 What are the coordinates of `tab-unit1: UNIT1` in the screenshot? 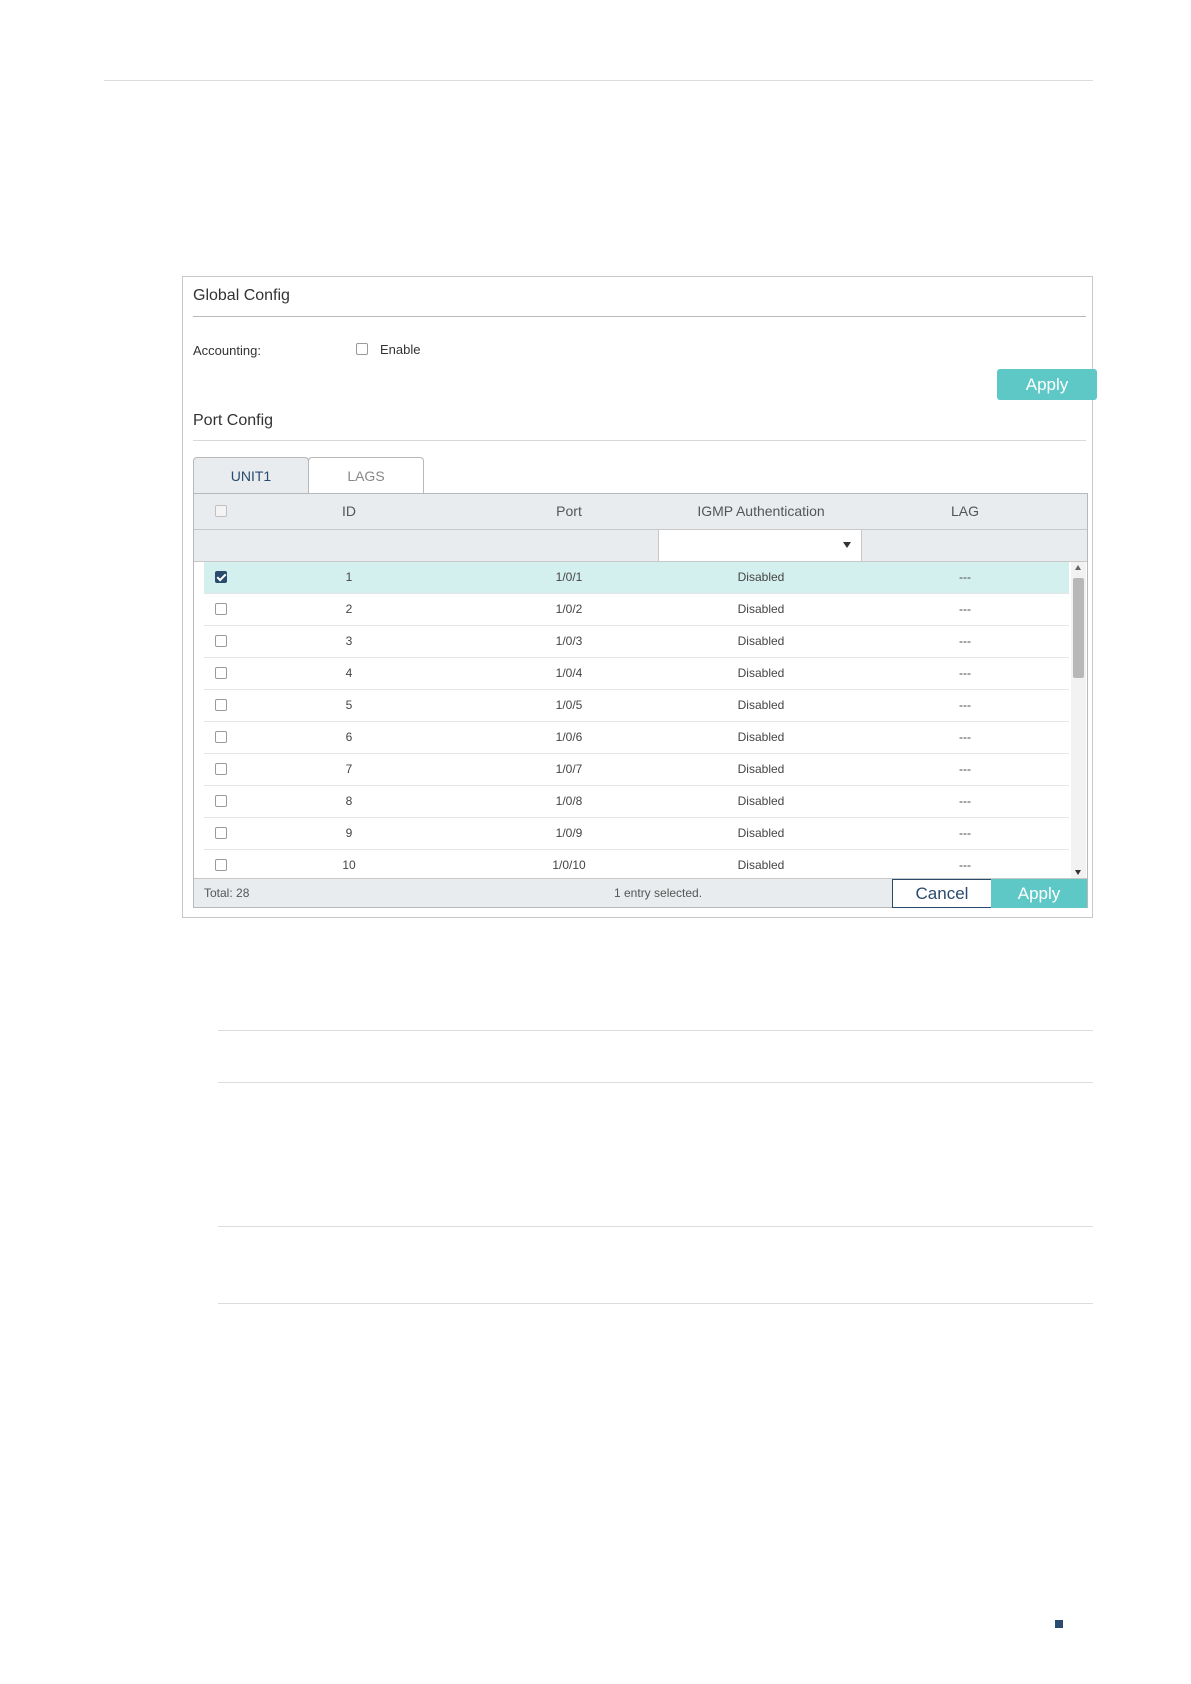 It's located at (251, 475).